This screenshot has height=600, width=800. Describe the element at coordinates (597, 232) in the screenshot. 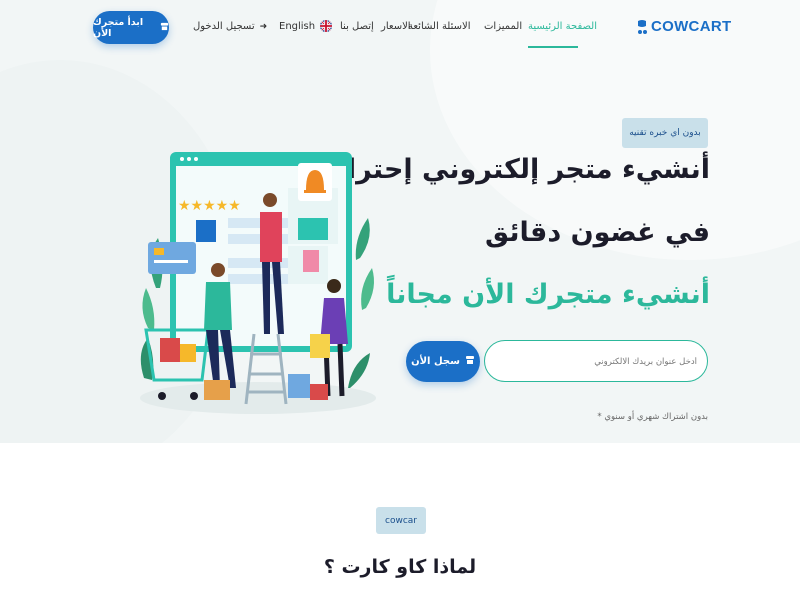

I see `hero-title-line2: في غضون دقائق` at that location.